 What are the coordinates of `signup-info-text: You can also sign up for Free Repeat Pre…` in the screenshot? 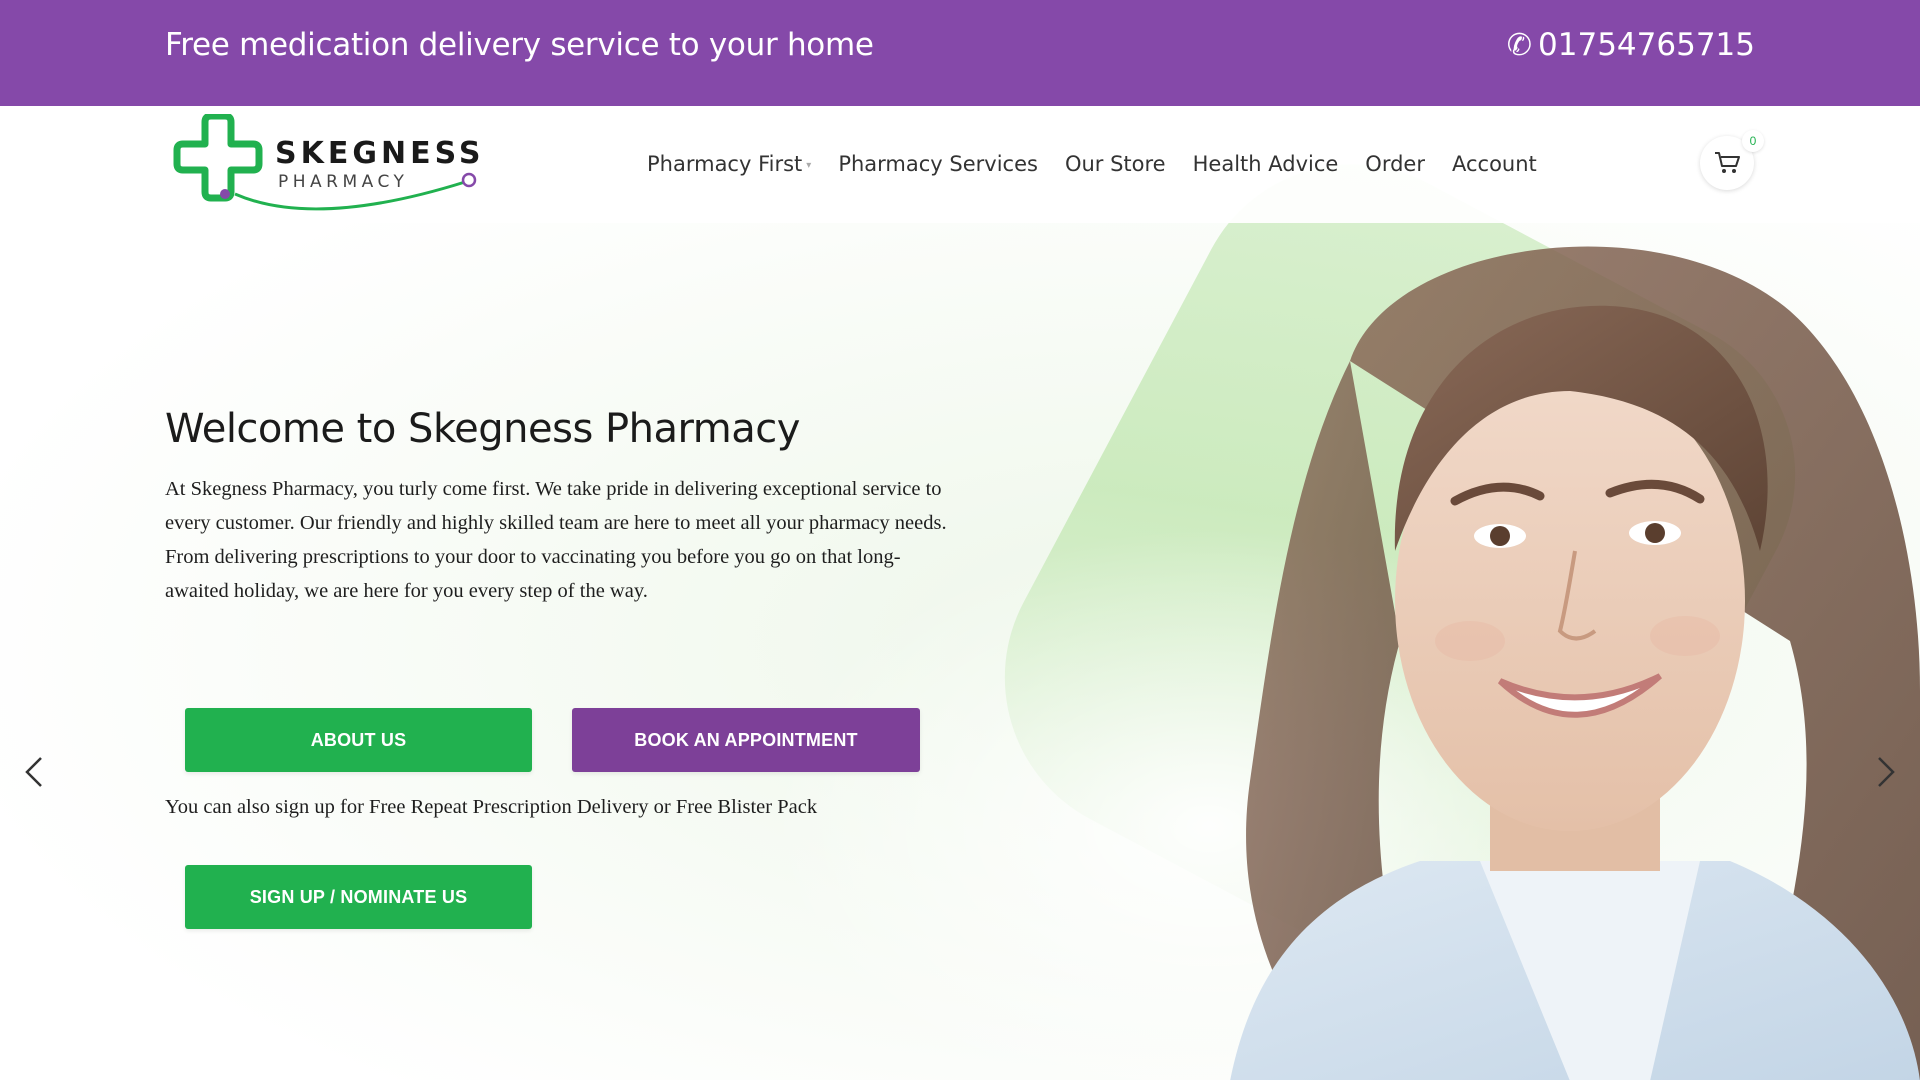 It's located at (491, 807).